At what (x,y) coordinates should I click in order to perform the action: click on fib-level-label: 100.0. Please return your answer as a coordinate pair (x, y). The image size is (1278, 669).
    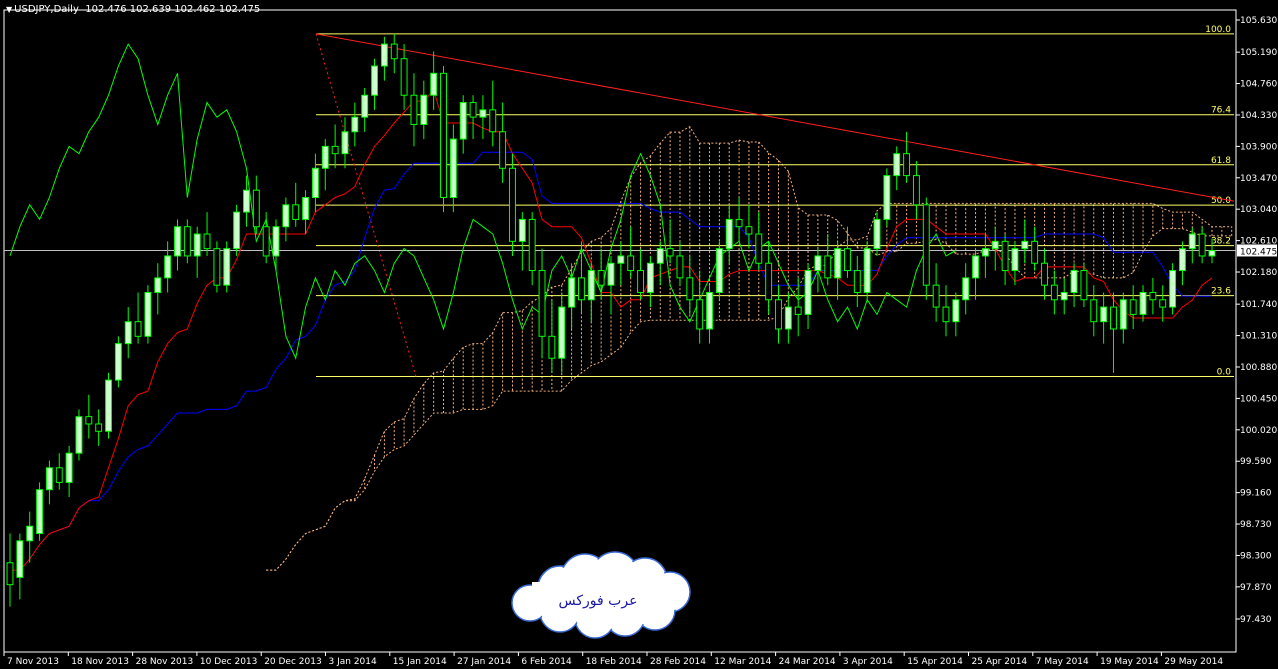
    Looking at the image, I should click on (1218, 30).